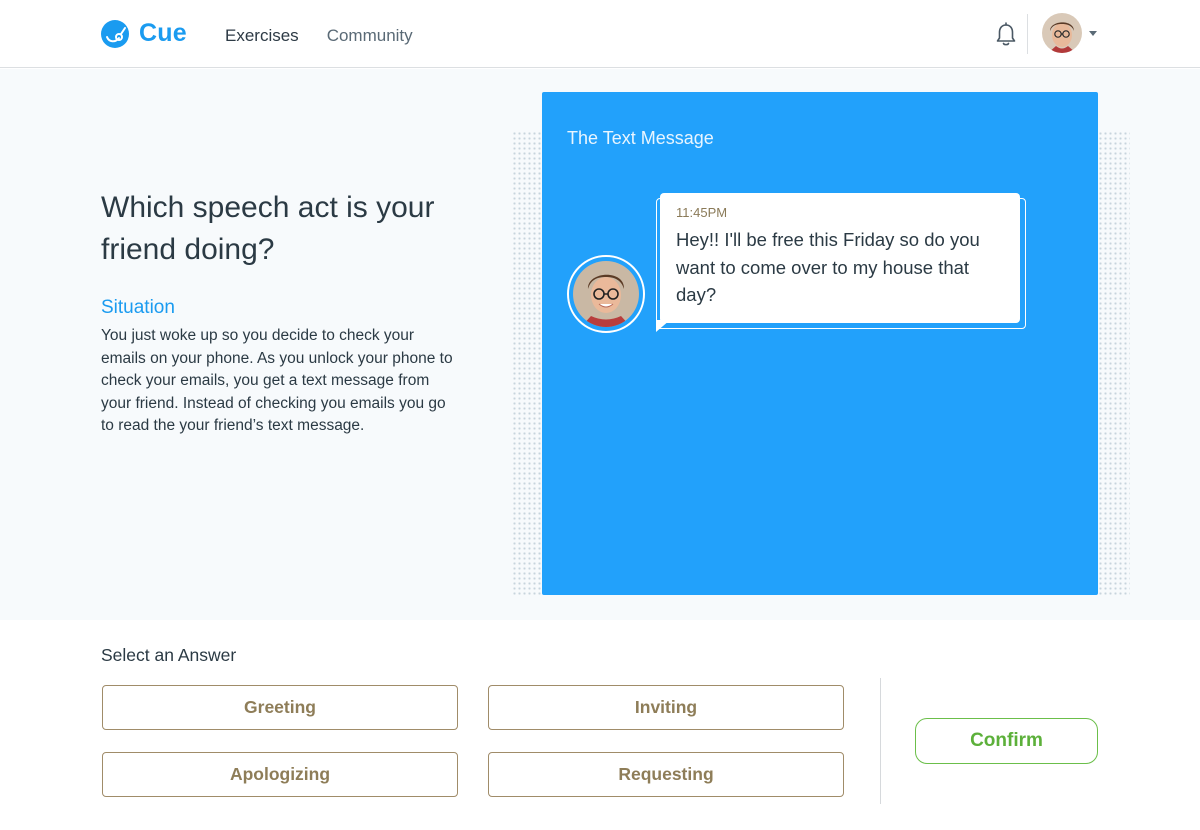 The image size is (1200, 830). What do you see at coordinates (600, 34) in the screenshot?
I see `top-header: Cue Exercises Community` at bounding box center [600, 34].